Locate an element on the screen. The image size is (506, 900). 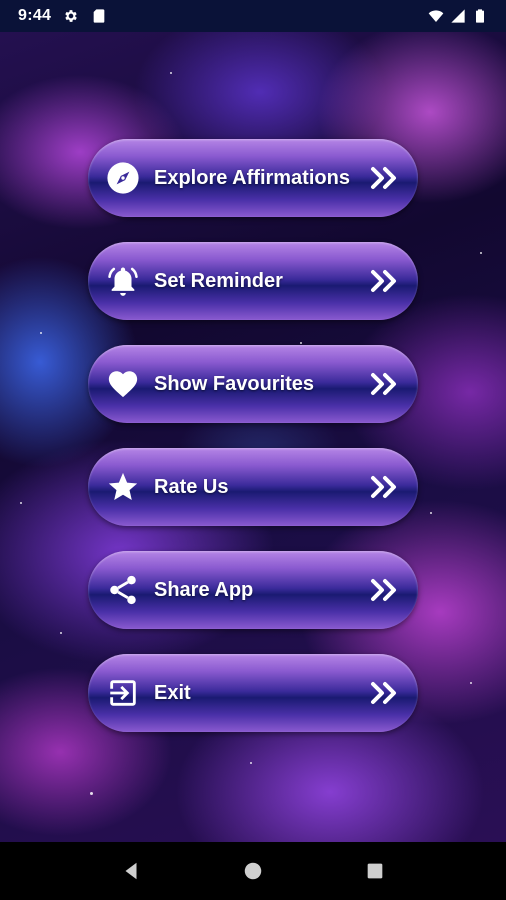
rate-us-button: Rate Us is located at coordinates (253, 487).